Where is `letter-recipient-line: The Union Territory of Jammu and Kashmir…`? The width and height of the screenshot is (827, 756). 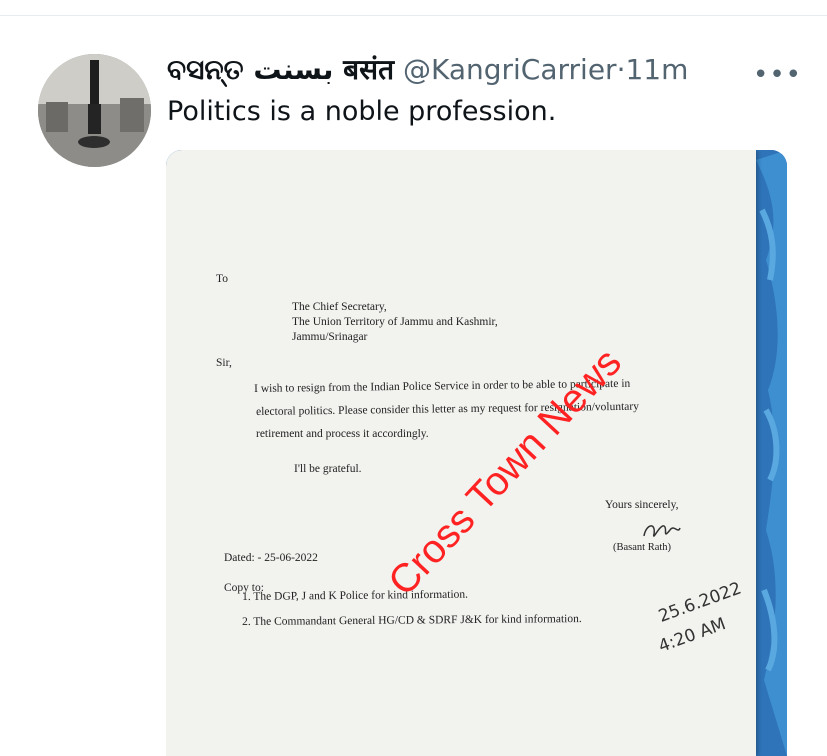
letter-recipient-line: The Union Territory of Jammu and Kashmir… is located at coordinates (395, 322).